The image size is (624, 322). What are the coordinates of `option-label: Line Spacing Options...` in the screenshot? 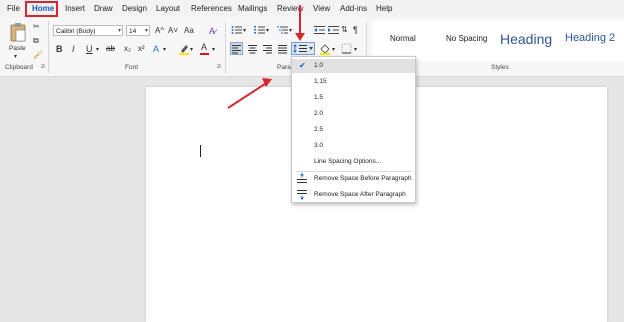 It's located at (348, 161).